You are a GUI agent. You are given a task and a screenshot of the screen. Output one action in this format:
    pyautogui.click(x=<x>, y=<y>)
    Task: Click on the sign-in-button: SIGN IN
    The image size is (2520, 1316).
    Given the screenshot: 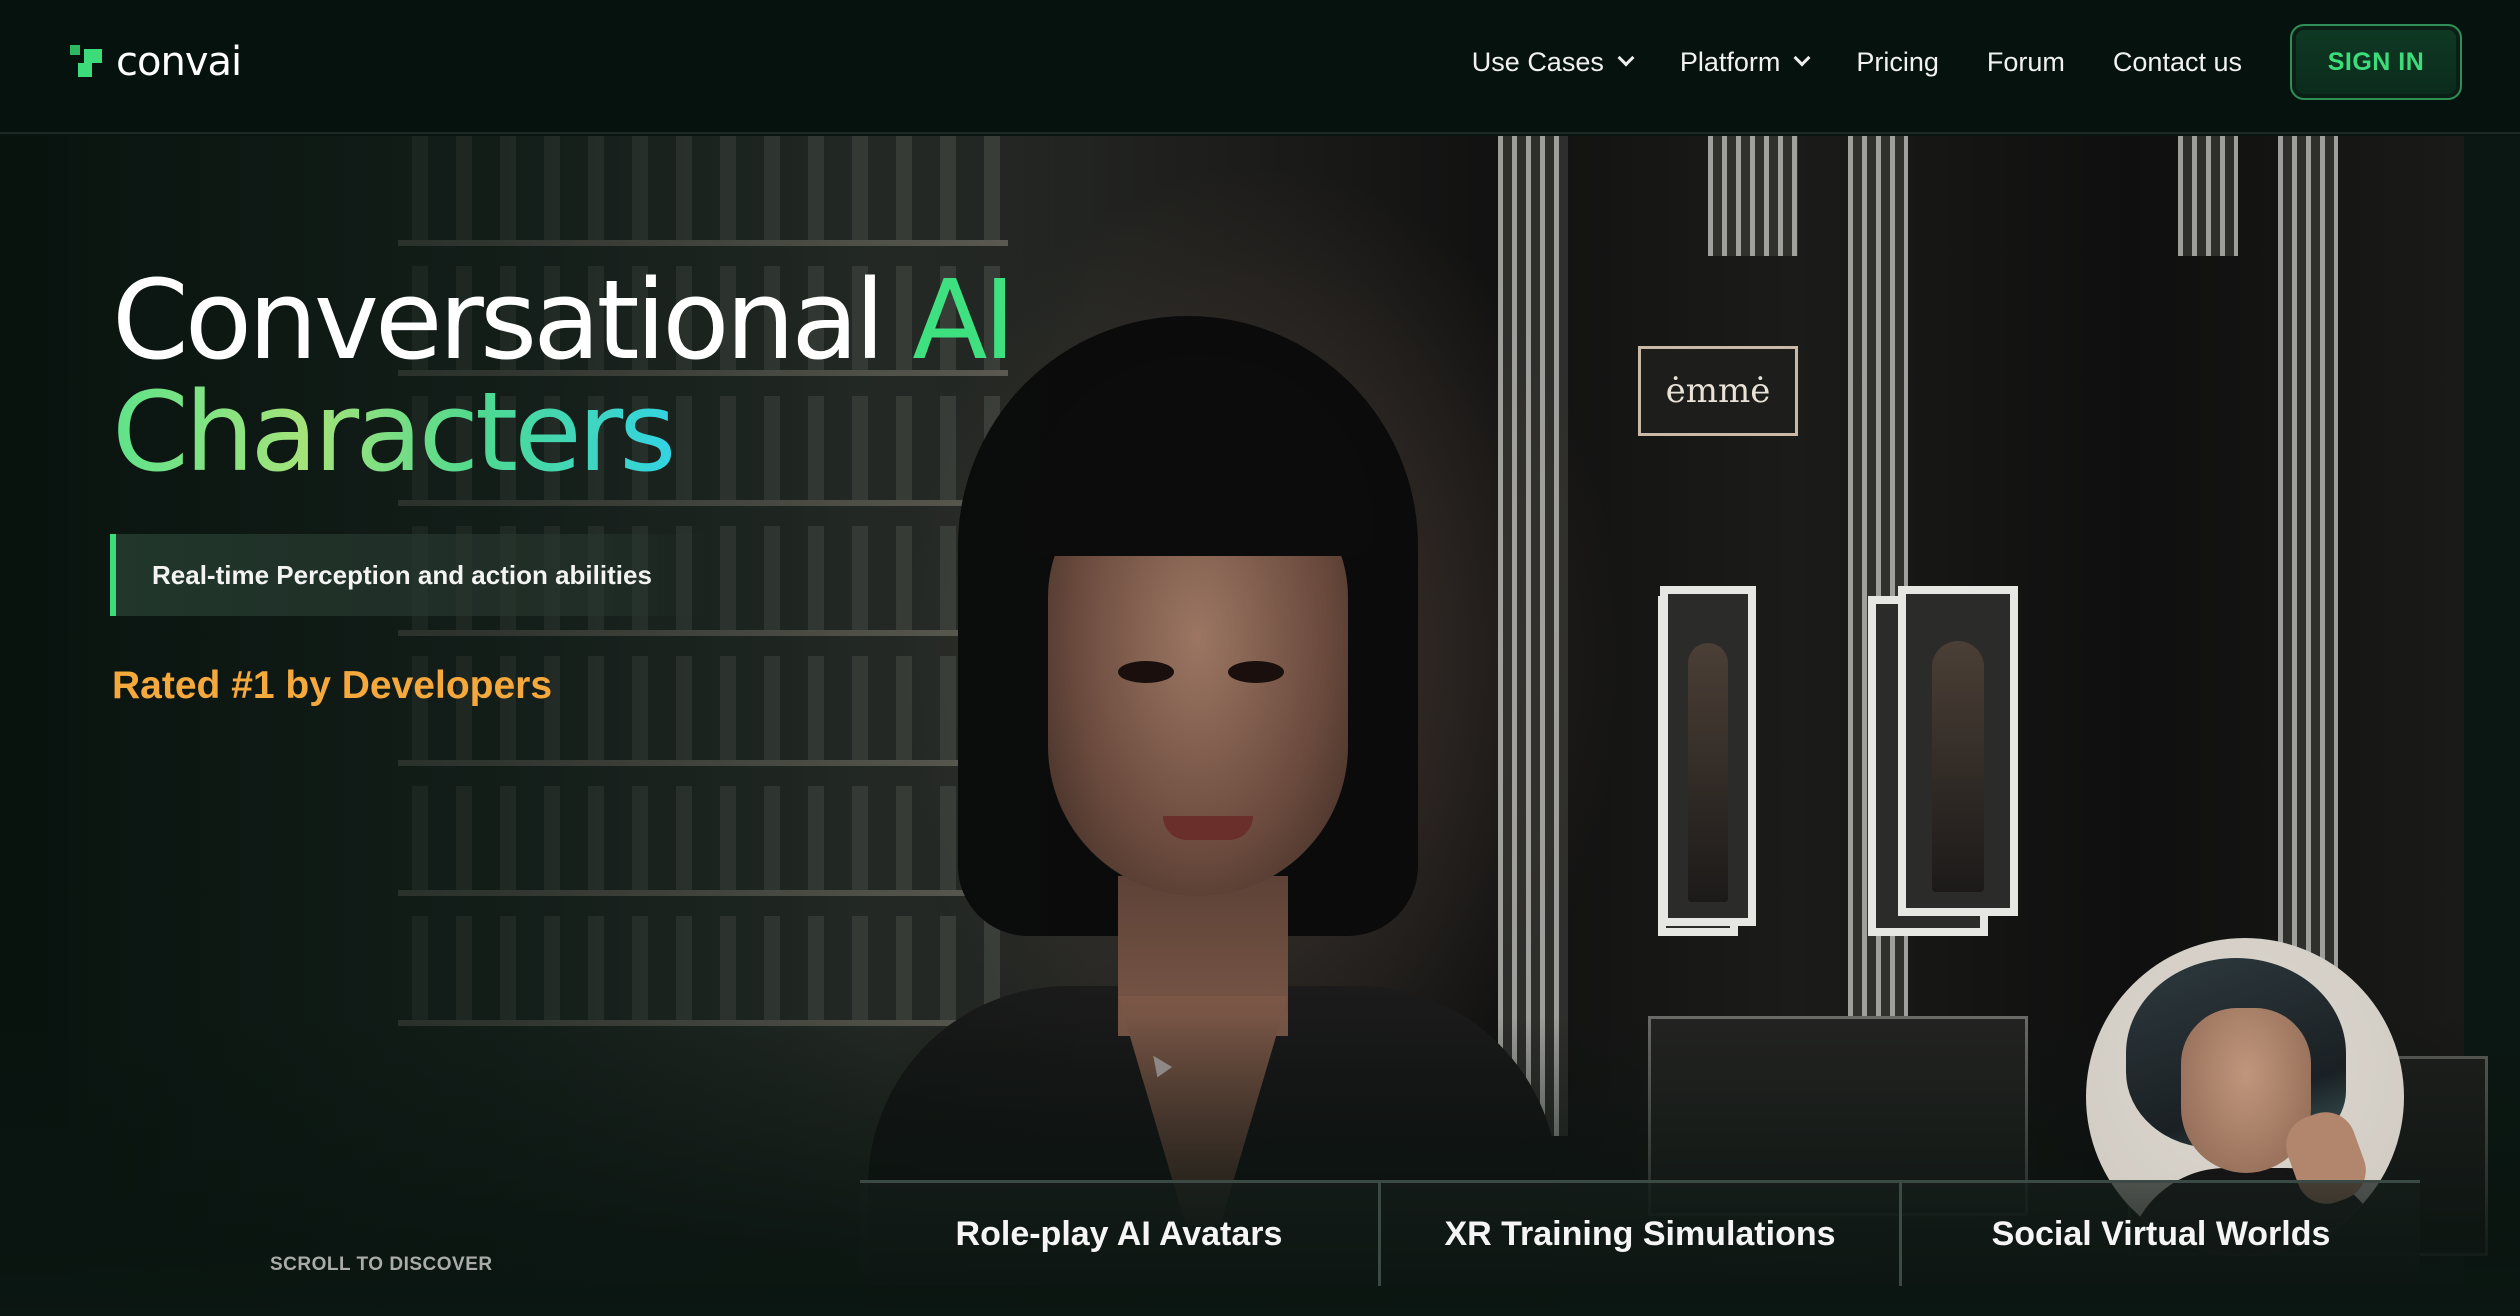 What is the action you would take?
    pyautogui.click(x=2376, y=62)
    